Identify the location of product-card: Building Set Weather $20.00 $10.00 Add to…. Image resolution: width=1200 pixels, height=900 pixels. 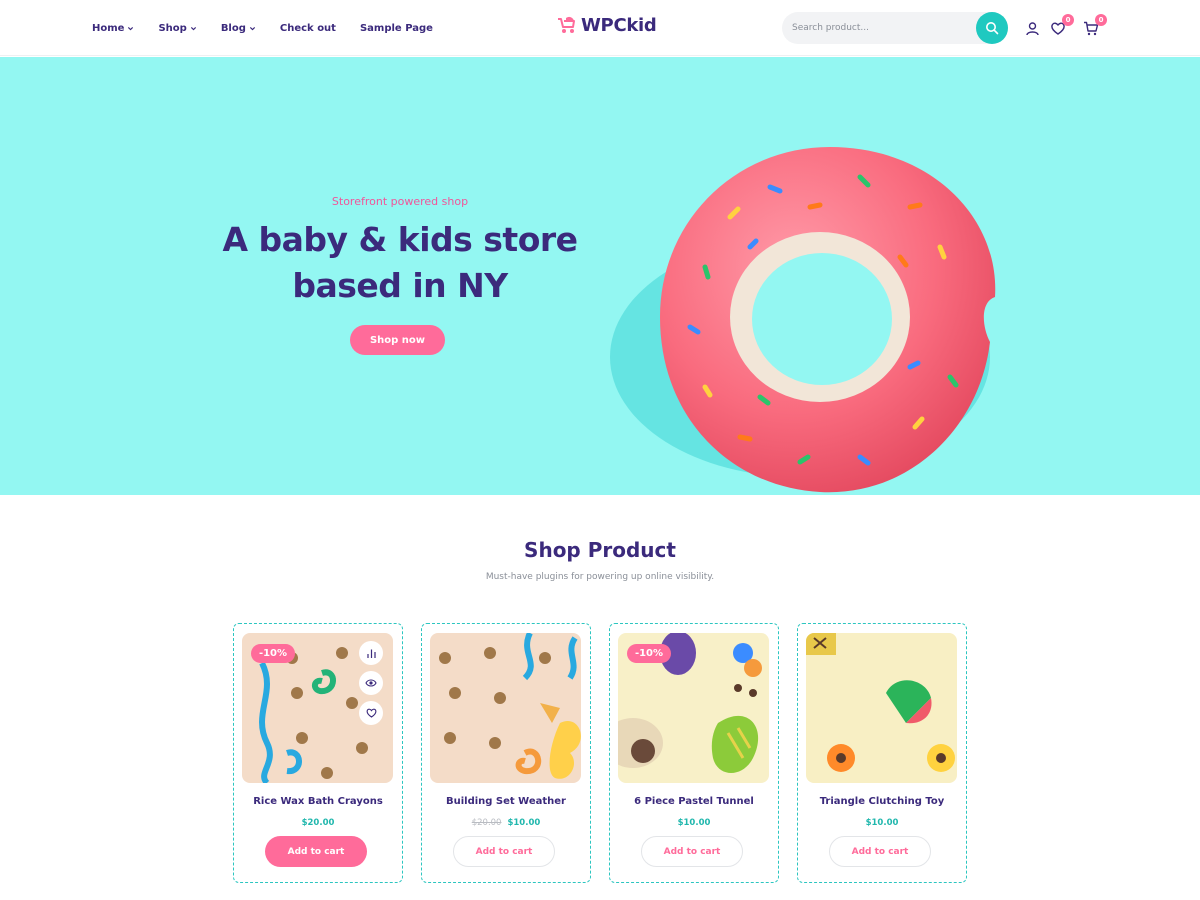
(506, 753).